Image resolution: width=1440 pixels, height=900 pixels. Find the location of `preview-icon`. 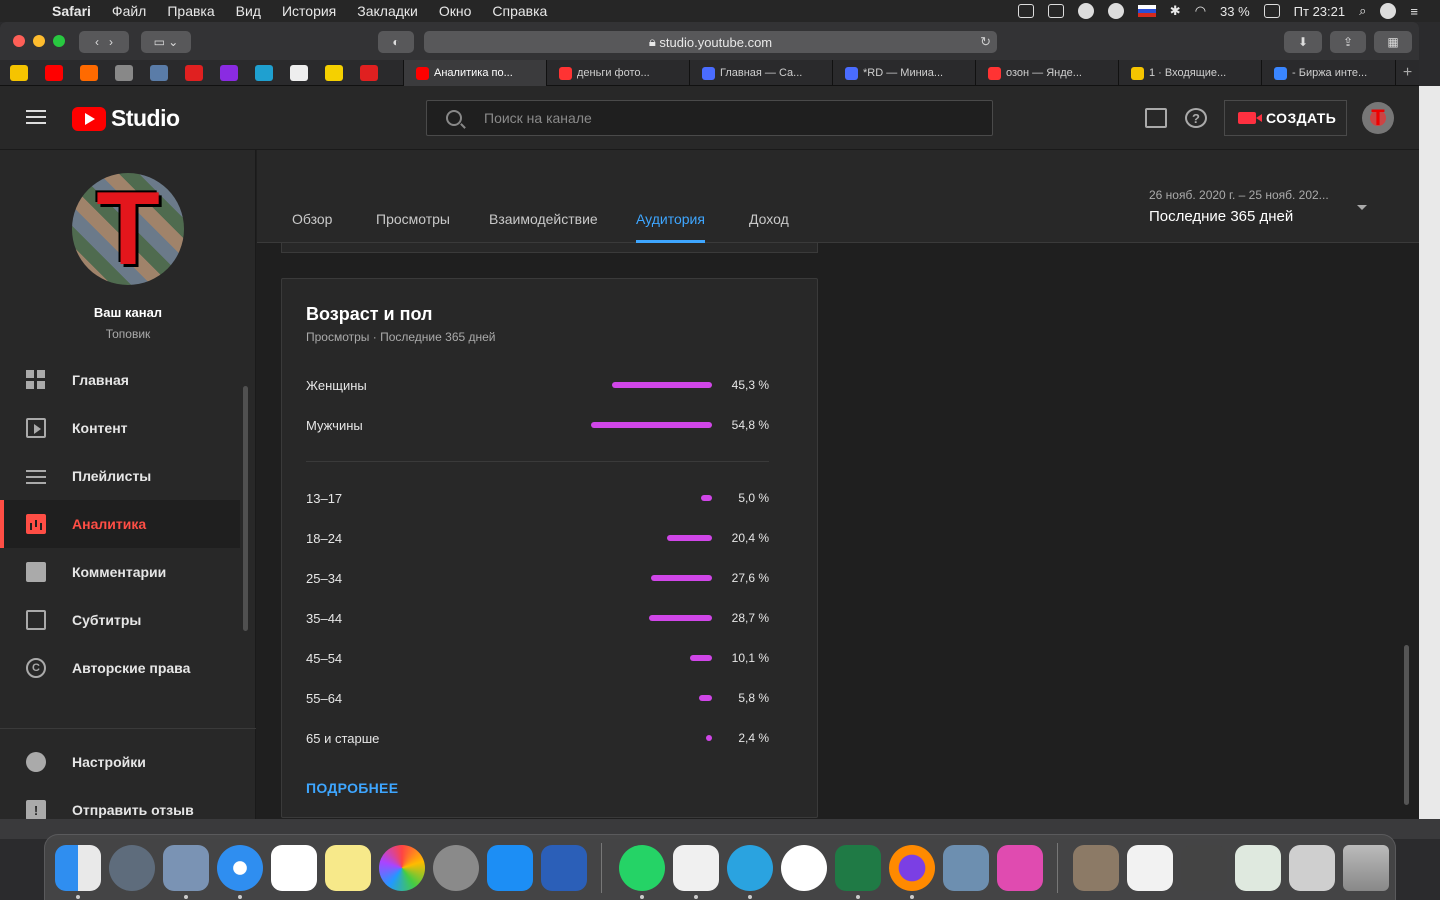

preview-icon is located at coordinates (966, 868).